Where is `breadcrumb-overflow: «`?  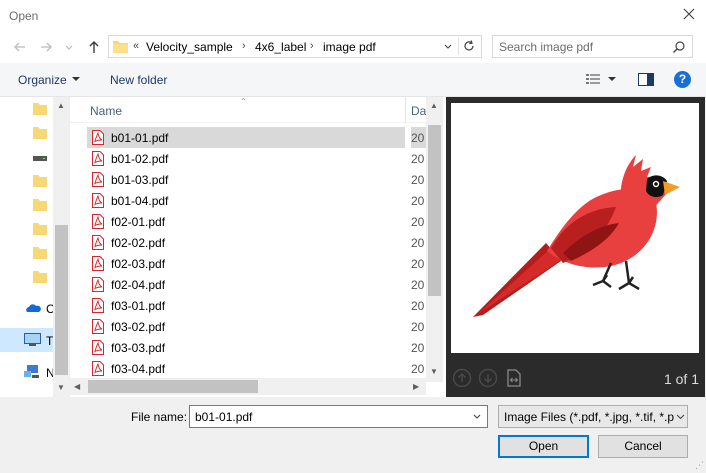
breadcrumb-overflow: « is located at coordinates (136, 46).